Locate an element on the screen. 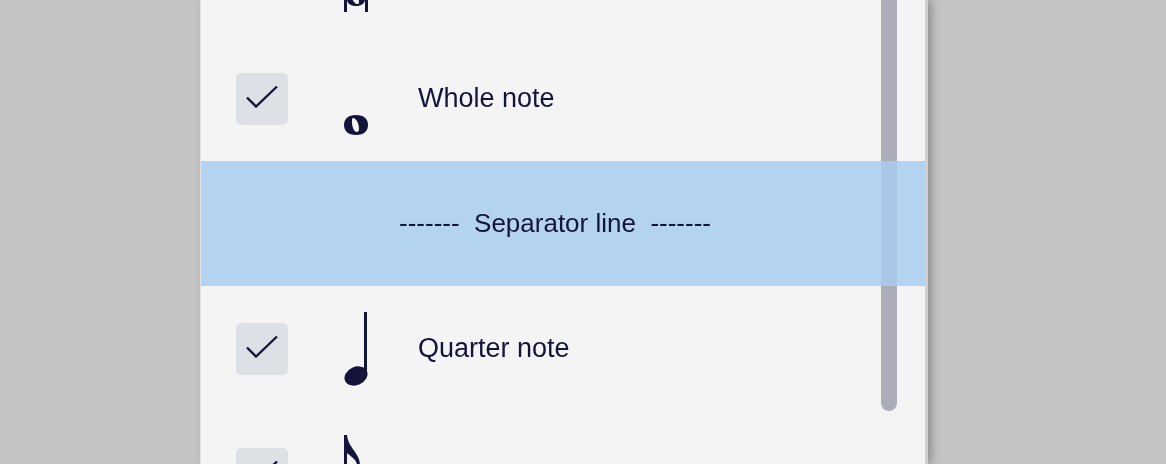 The image size is (1166, 464). note-label: Whole note is located at coordinates (486, 99).